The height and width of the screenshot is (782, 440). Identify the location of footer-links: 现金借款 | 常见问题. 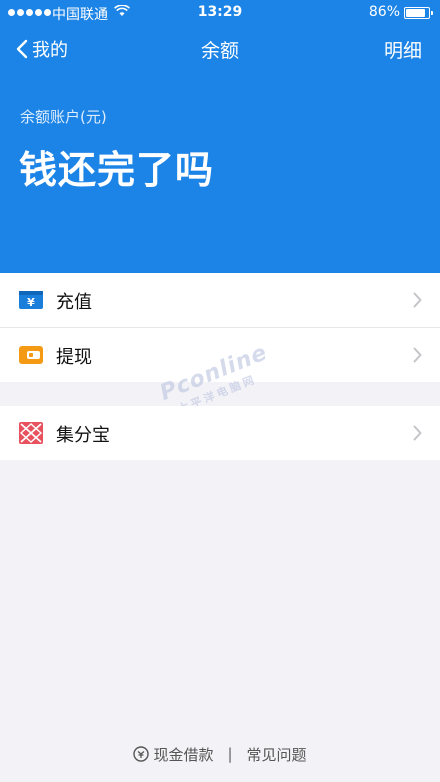
(220, 754).